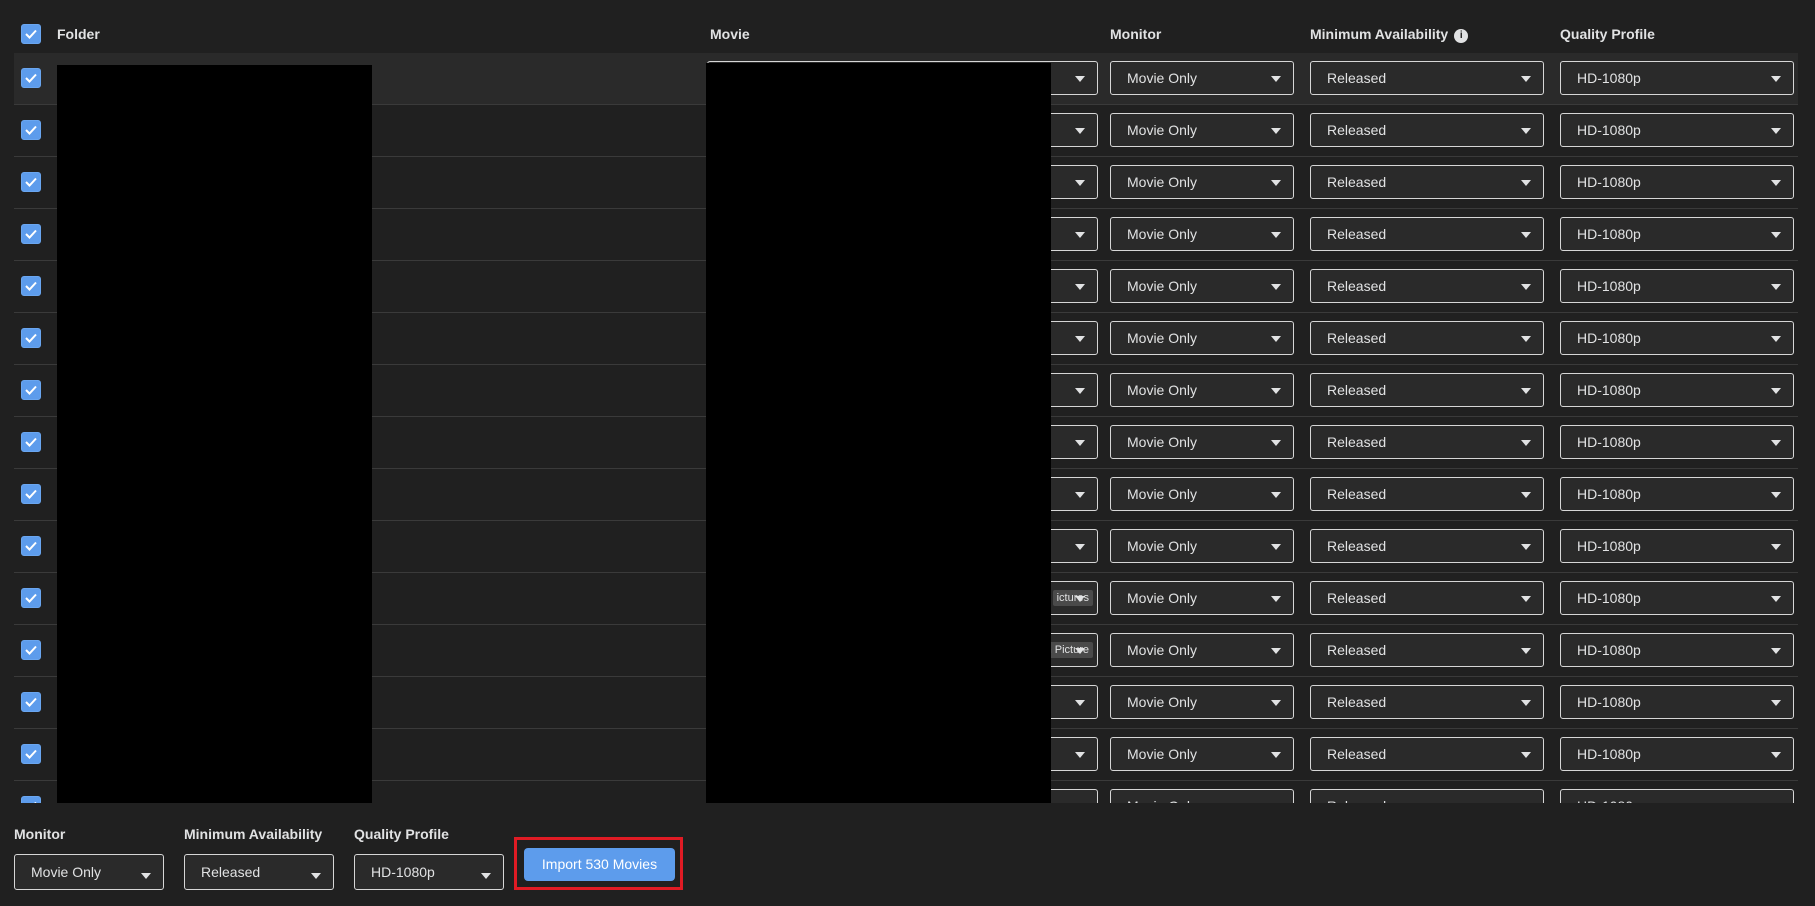 The width and height of the screenshot is (1815, 906). Describe the element at coordinates (253, 834) in the screenshot. I see `footer-availability-label: Minimum Availability` at that location.